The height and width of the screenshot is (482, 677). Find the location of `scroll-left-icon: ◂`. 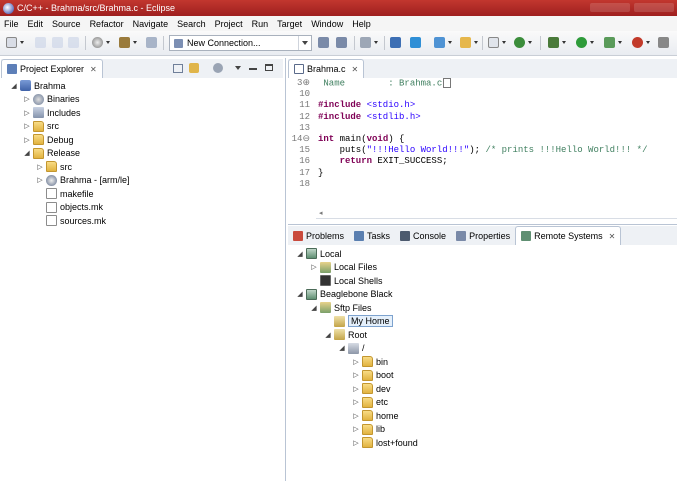

scroll-left-icon: ◂ is located at coordinates (321, 213).